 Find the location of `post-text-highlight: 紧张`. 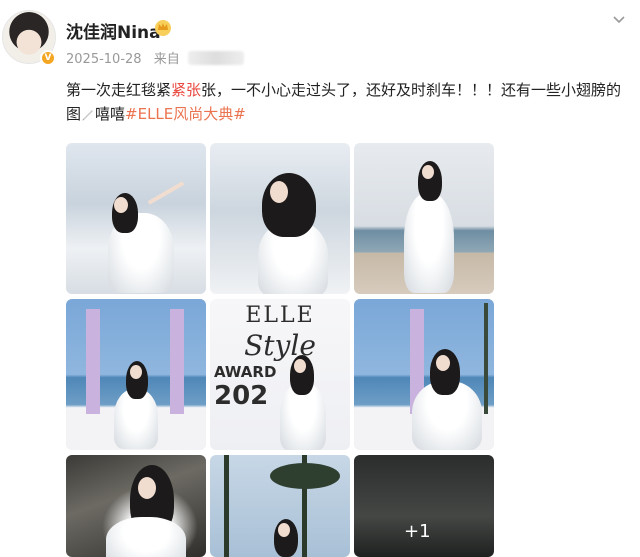

post-text-highlight: 紧张 is located at coordinates (186, 90).